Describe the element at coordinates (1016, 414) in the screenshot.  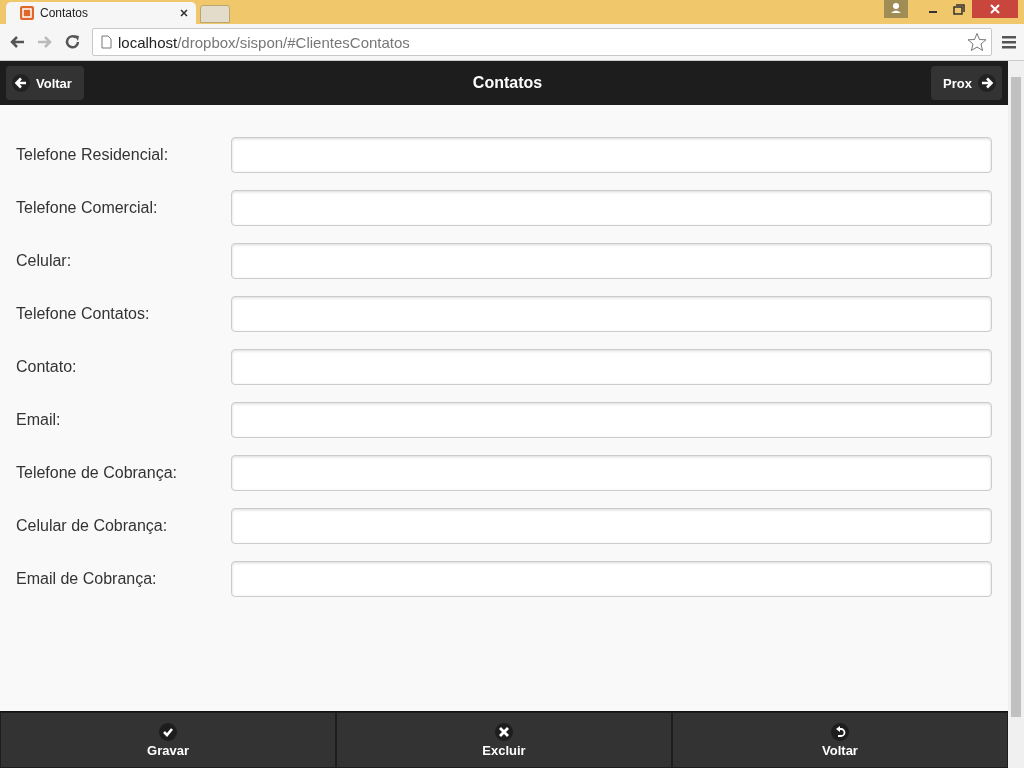
I see `scrollbar` at that location.